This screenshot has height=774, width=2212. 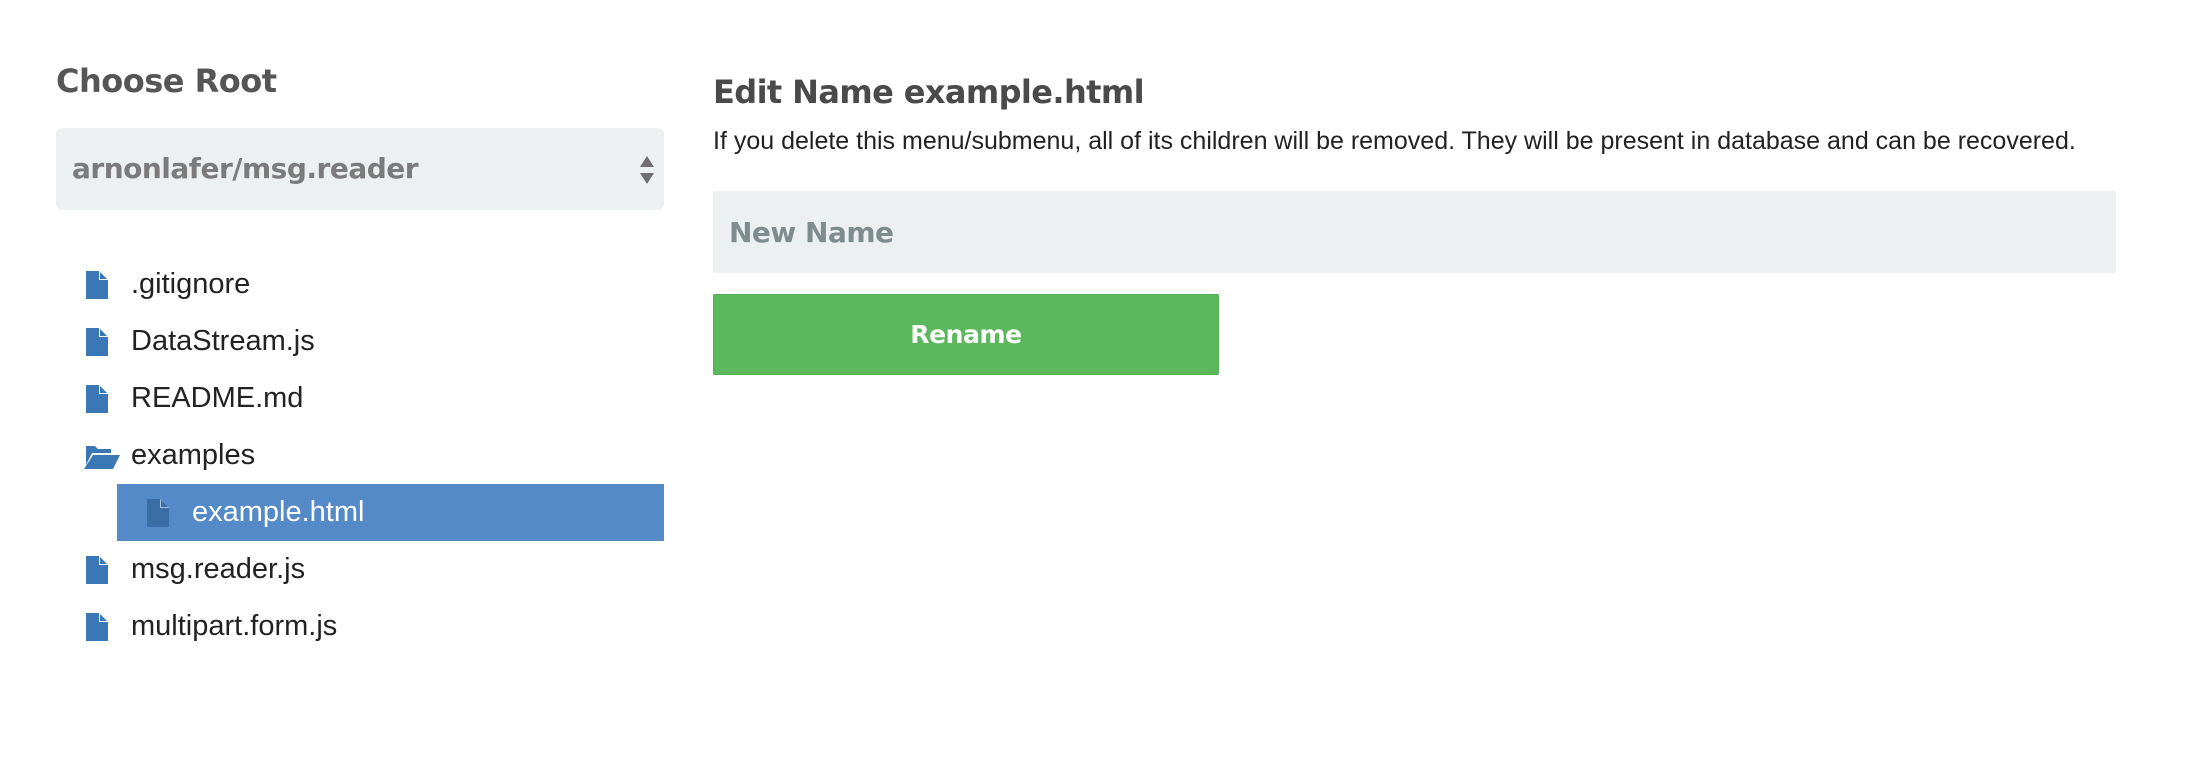 What do you see at coordinates (223, 341) in the screenshot?
I see `tree-item-label: DataStream.js` at bounding box center [223, 341].